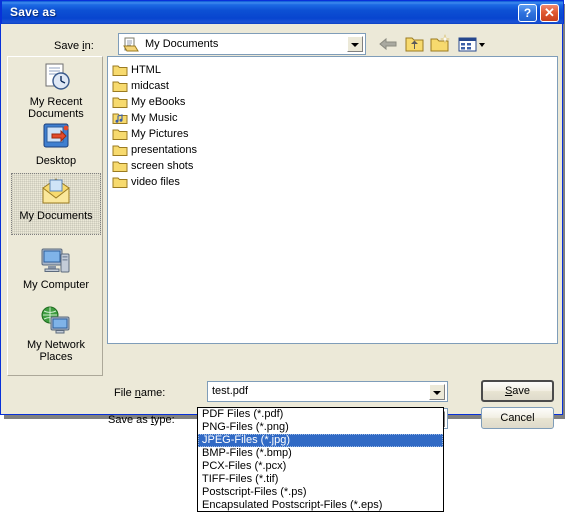 The image size is (565, 512). I want to click on views-icon, so click(471, 44).